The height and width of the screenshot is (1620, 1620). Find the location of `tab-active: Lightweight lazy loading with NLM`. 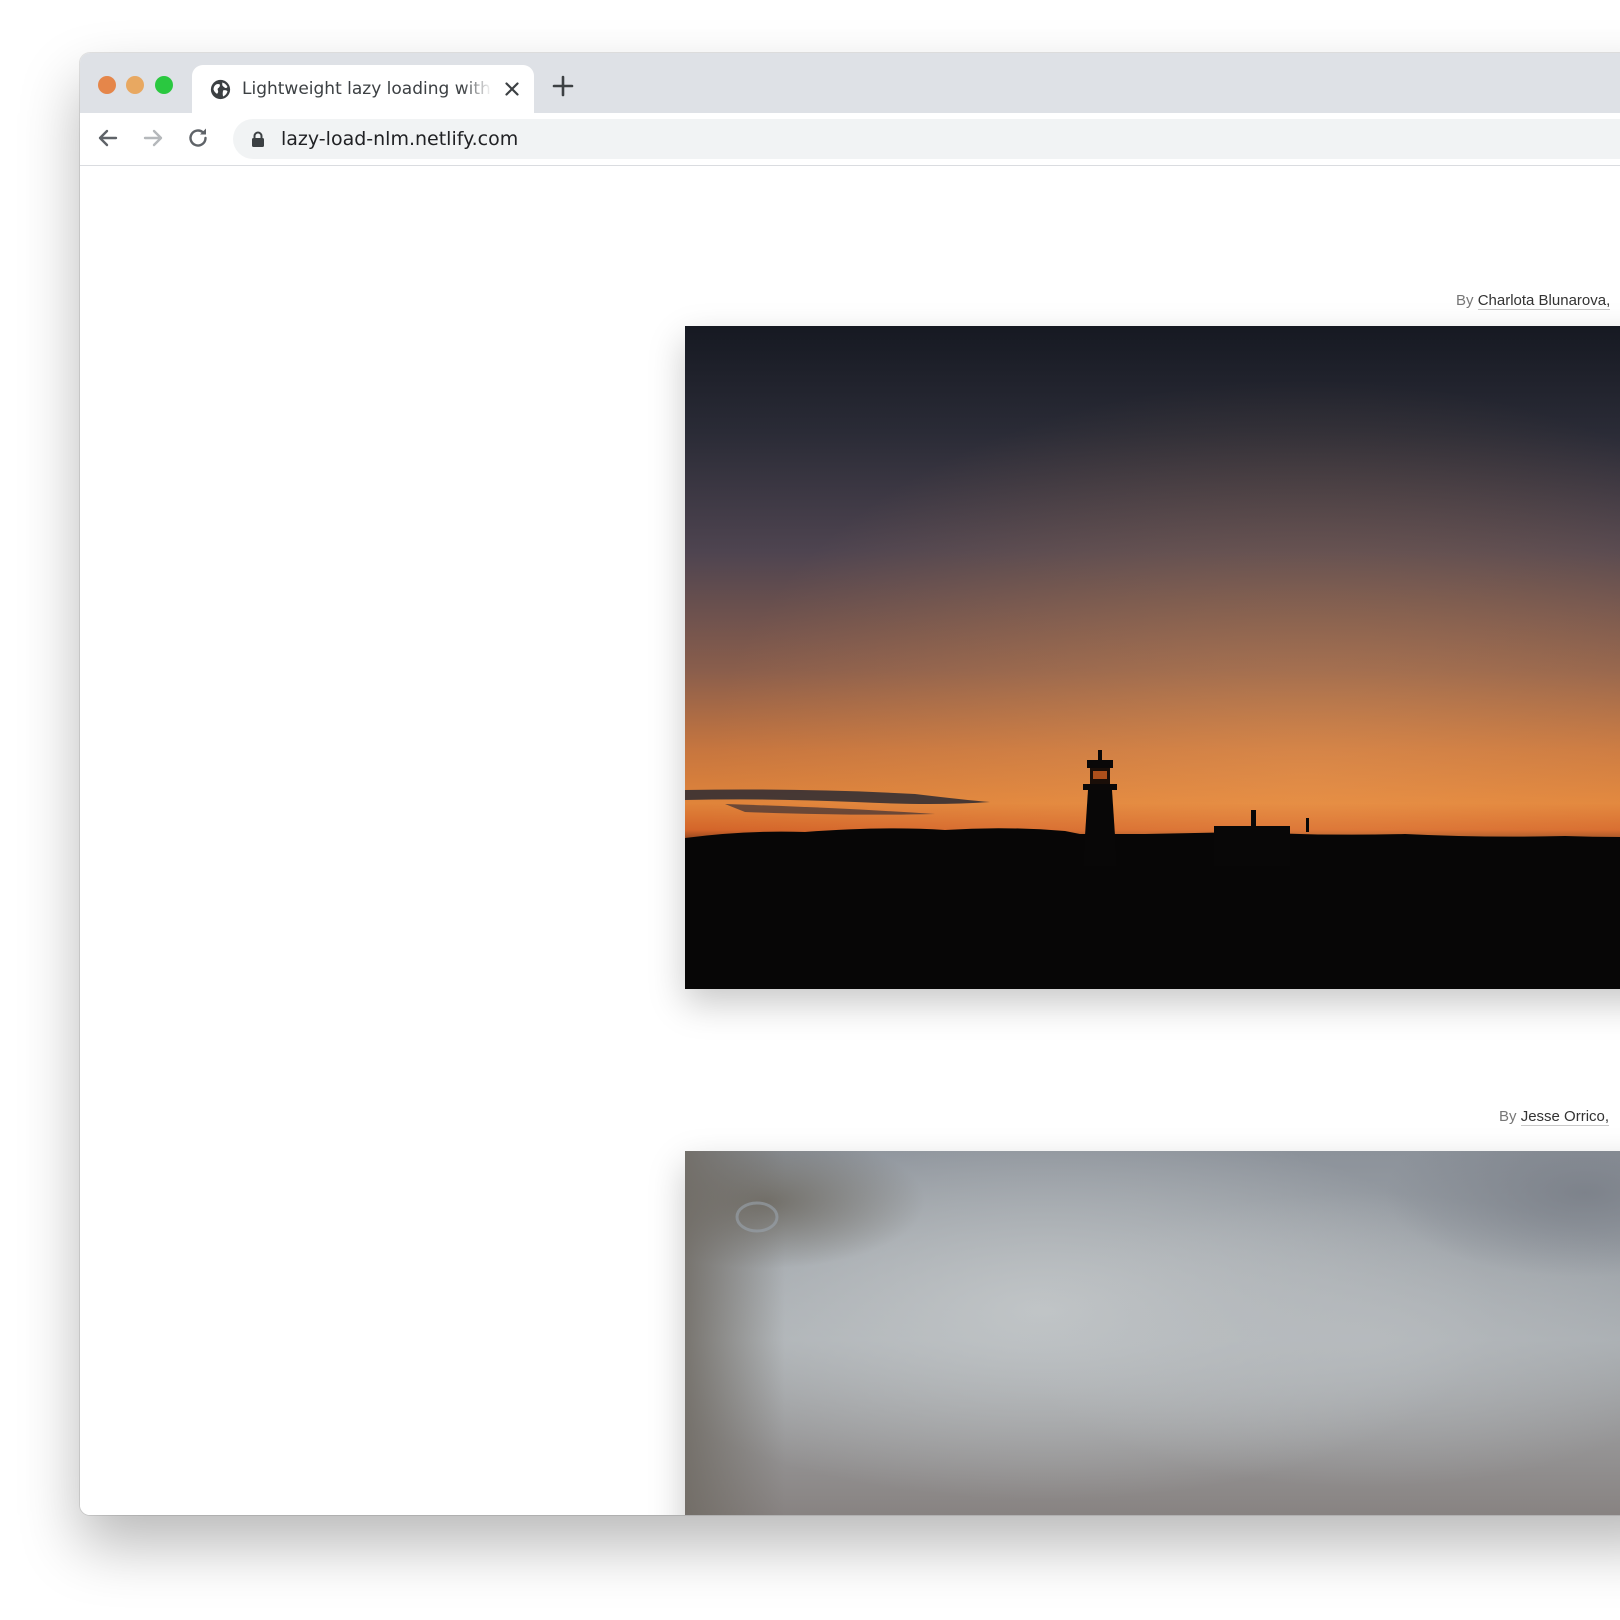

tab-active: Lightweight lazy loading with NLM is located at coordinates (363, 89).